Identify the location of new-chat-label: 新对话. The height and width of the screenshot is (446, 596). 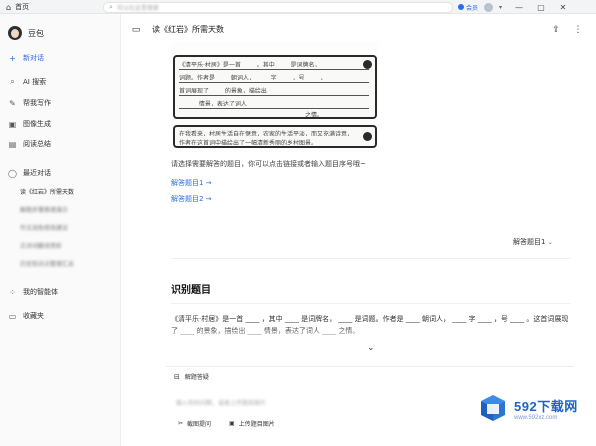
(33, 58).